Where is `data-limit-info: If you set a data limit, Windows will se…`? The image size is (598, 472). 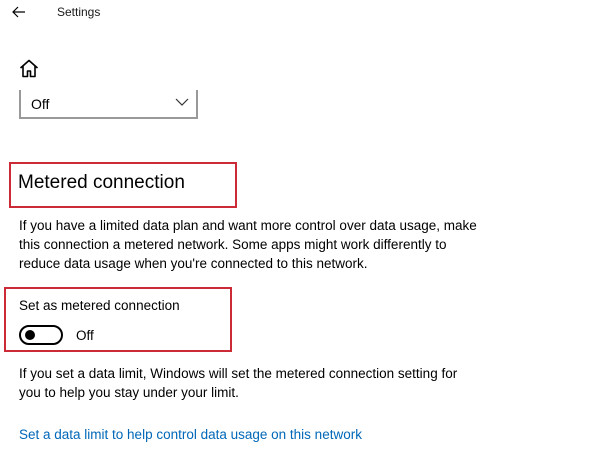
data-limit-info: If you set a data limit, Windows will se… is located at coordinates (238, 383).